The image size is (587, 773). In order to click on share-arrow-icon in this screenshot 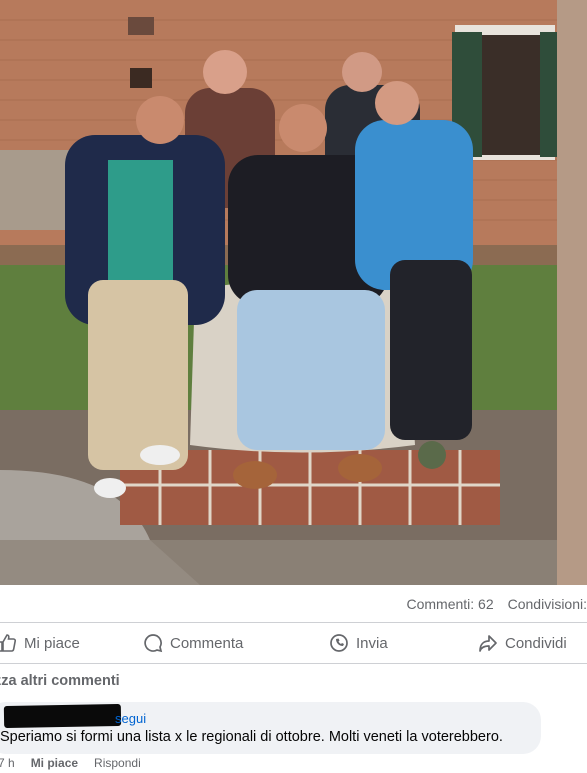, I will do `click(488, 643)`.